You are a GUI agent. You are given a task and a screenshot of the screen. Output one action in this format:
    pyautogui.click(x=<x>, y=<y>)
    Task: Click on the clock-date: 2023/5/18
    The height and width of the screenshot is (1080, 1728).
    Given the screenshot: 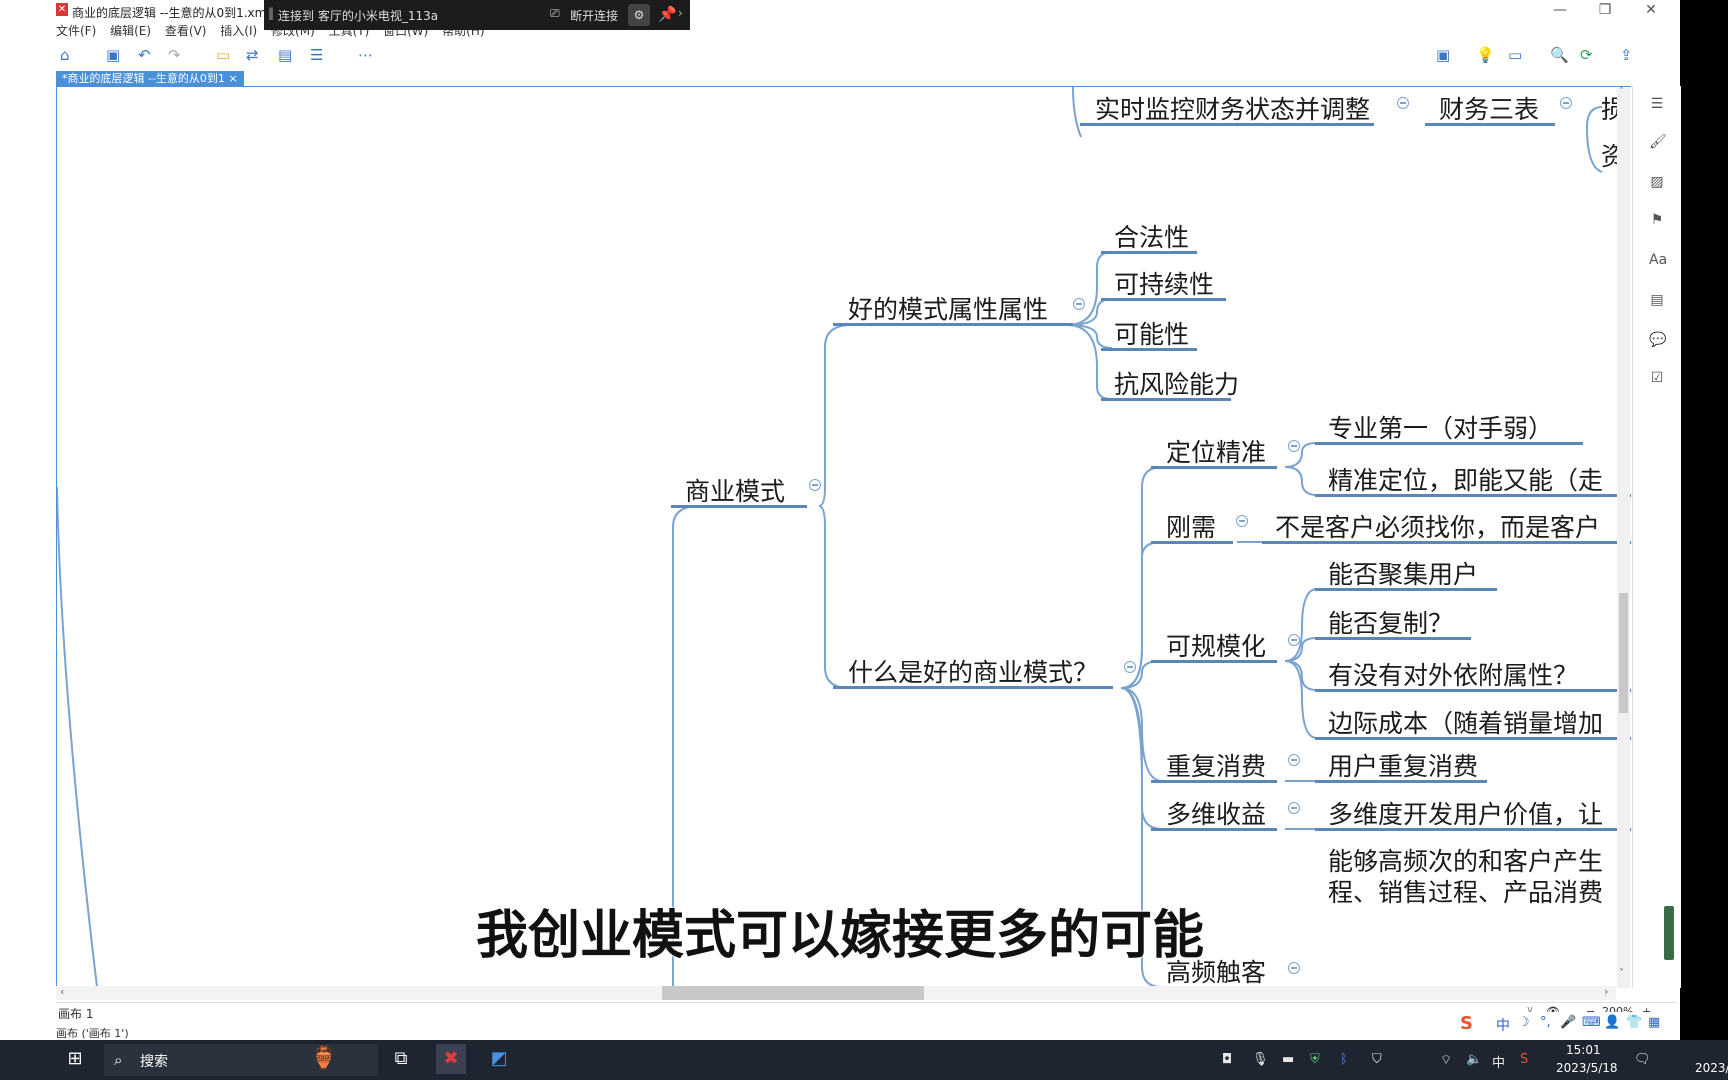 What is the action you would take?
    pyautogui.click(x=1587, y=1068)
    